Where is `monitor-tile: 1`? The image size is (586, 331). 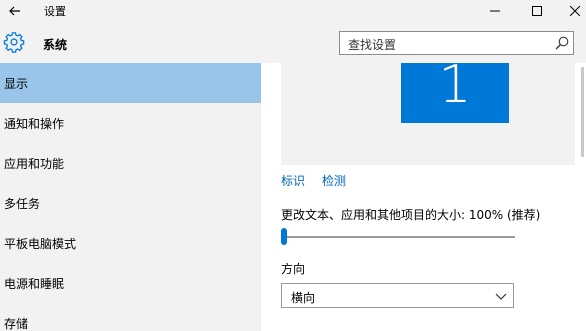
monitor-tile: 1 is located at coordinates (455, 89).